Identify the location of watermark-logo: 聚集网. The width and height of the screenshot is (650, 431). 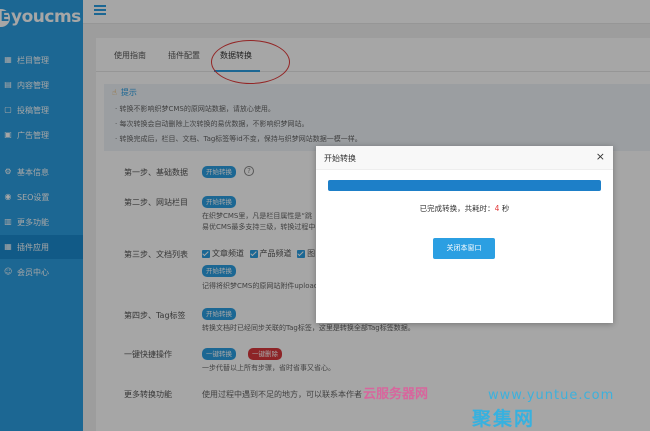
(504, 419).